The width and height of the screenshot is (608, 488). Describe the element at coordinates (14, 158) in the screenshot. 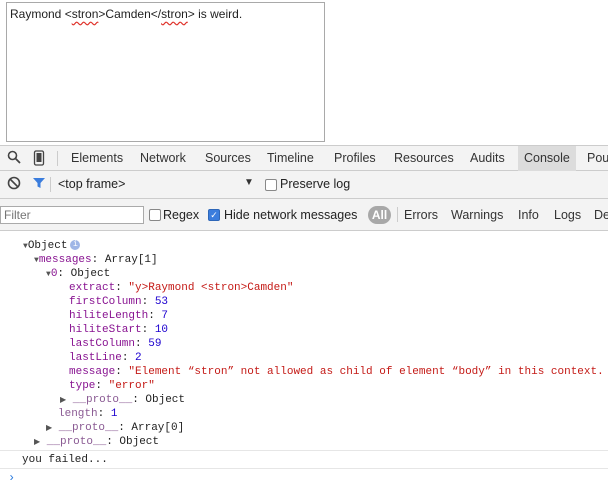

I see `search-icon` at that location.